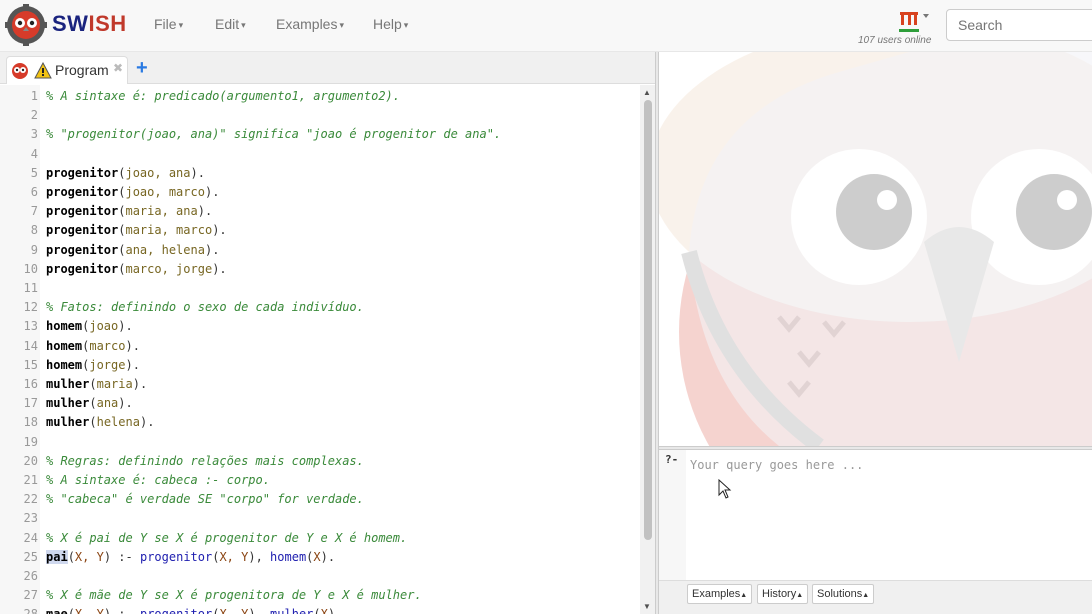 The image size is (1092, 614). I want to click on code-line: 13 homem(joao)., so click(327, 326).